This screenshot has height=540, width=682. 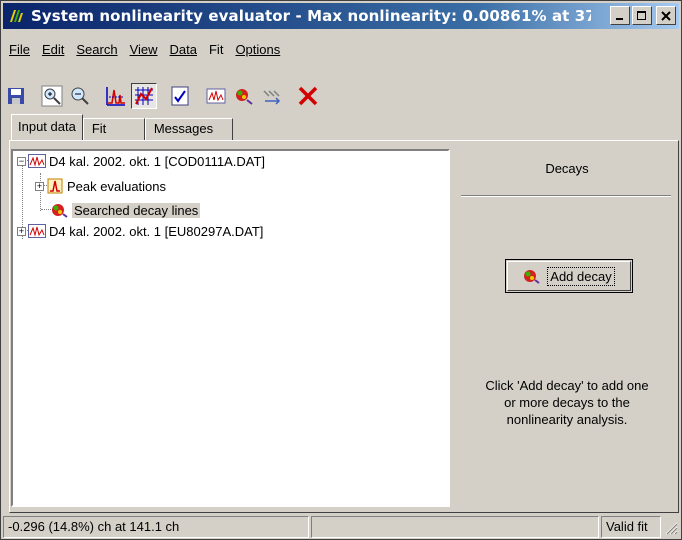 What do you see at coordinates (156, 231) in the screenshot?
I see `tree-item-label: D4 kal. 2002. okt. 1 [EU80297A.DAT]` at bounding box center [156, 231].